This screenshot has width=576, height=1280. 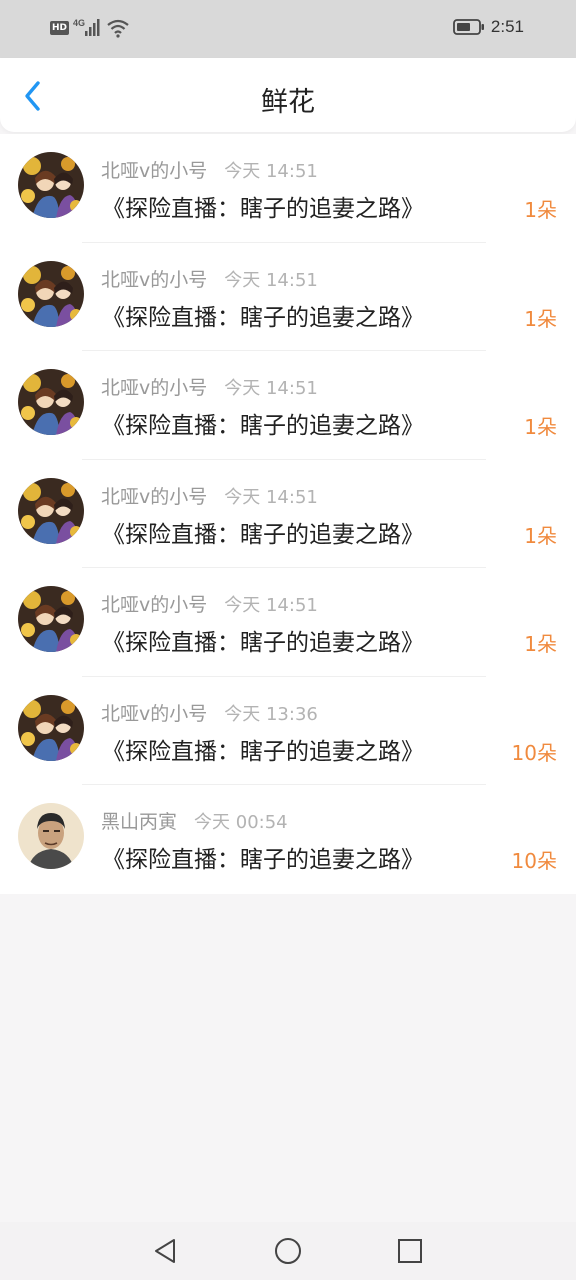 What do you see at coordinates (488, 27) in the screenshot?
I see `status-right: 2:51` at bounding box center [488, 27].